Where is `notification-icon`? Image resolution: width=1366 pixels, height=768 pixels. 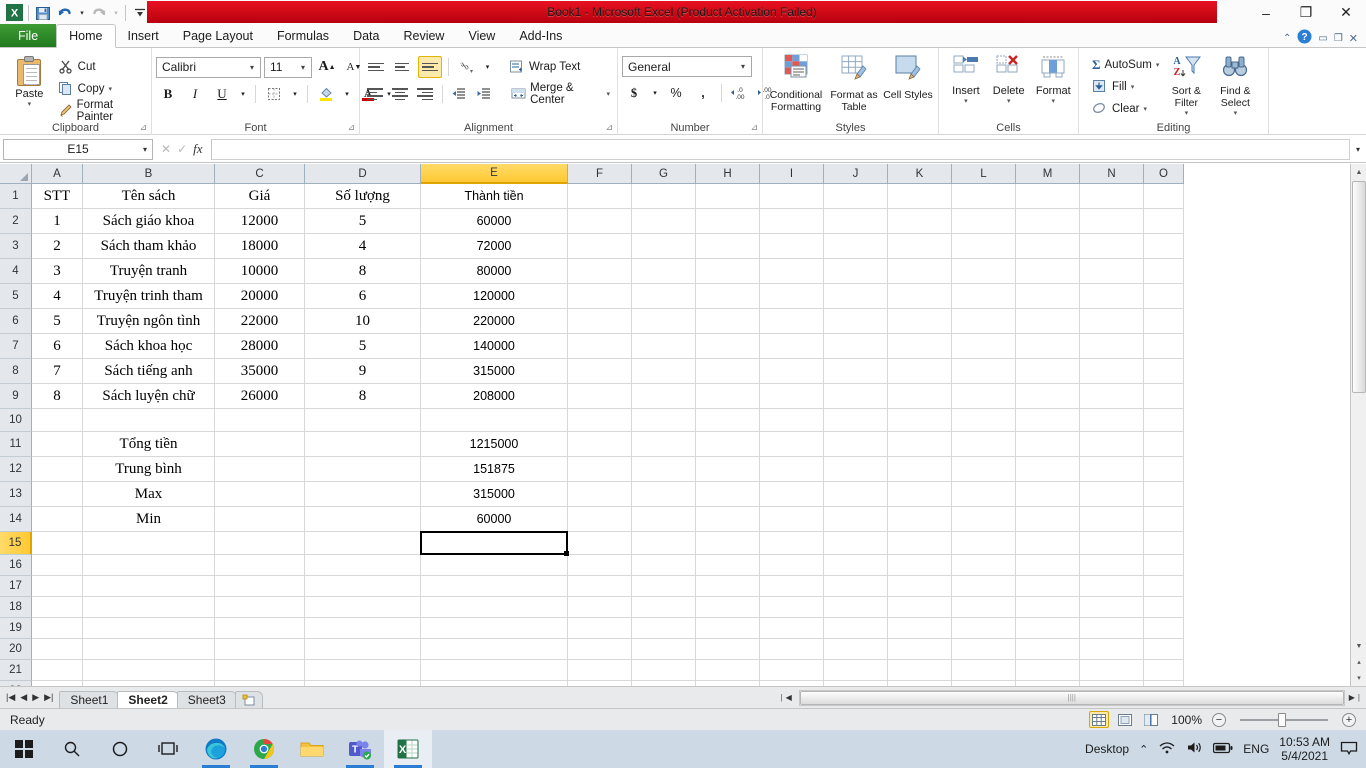 notification-icon is located at coordinates (1349, 749).